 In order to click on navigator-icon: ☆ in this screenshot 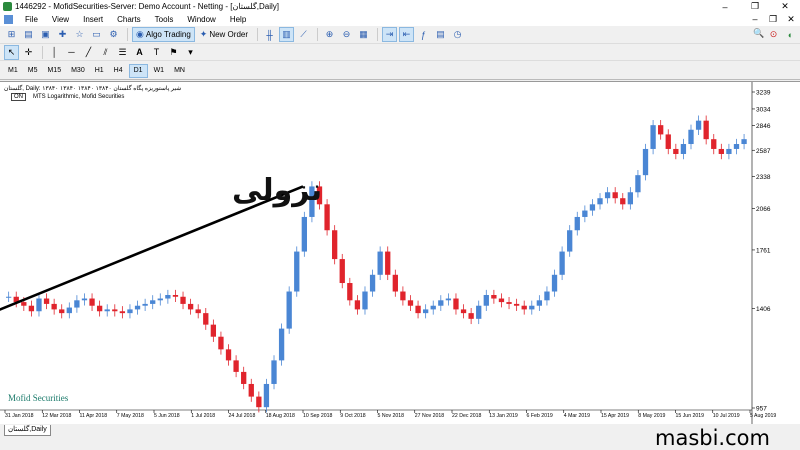, I will do `click(79, 34)`.